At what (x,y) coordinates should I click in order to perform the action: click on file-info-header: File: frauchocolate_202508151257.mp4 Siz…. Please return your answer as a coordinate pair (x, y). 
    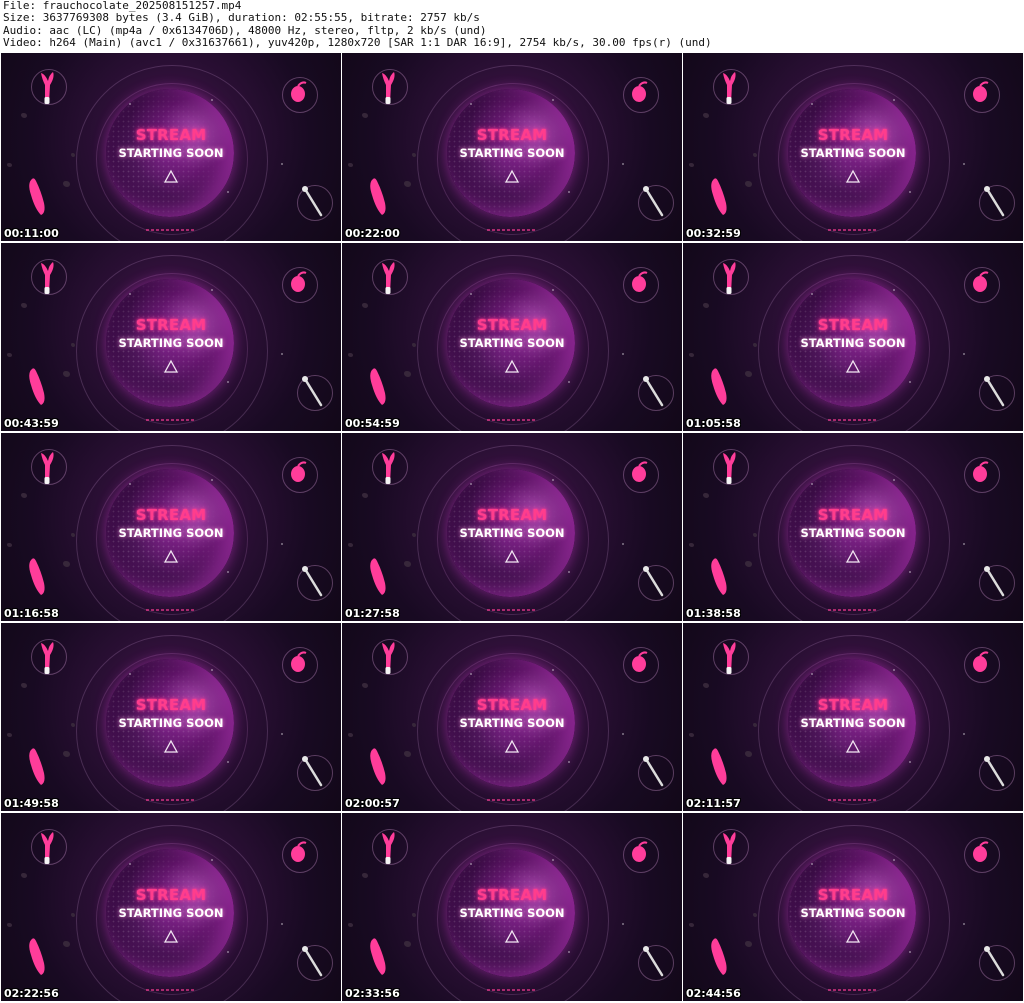
    Looking at the image, I should click on (512, 26).